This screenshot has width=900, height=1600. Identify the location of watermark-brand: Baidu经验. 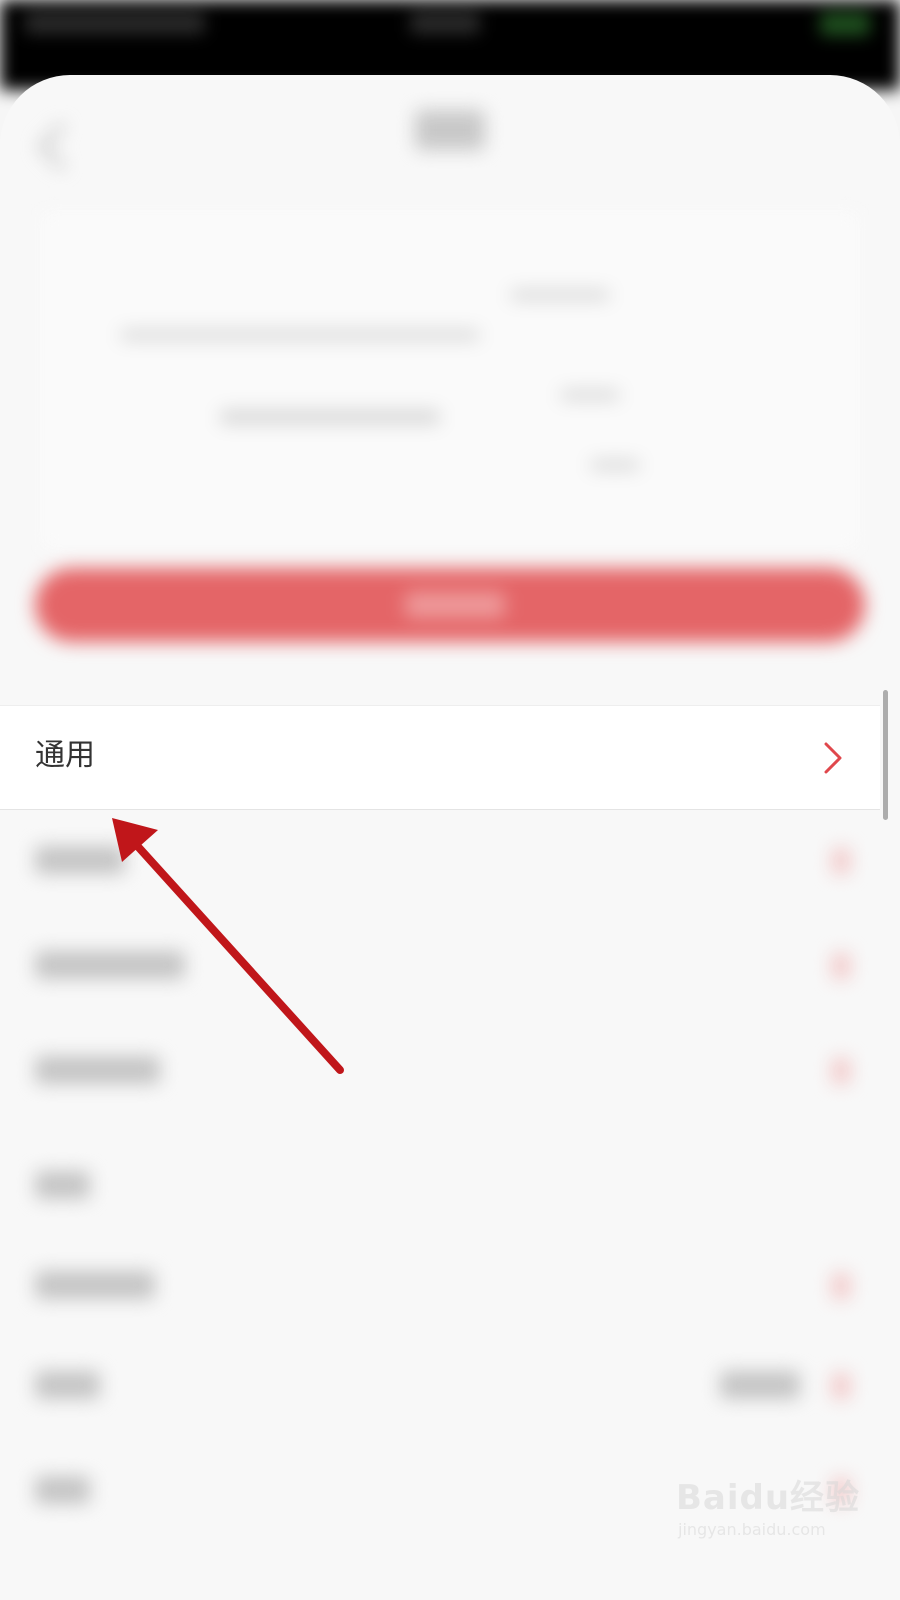
(768, 1498).